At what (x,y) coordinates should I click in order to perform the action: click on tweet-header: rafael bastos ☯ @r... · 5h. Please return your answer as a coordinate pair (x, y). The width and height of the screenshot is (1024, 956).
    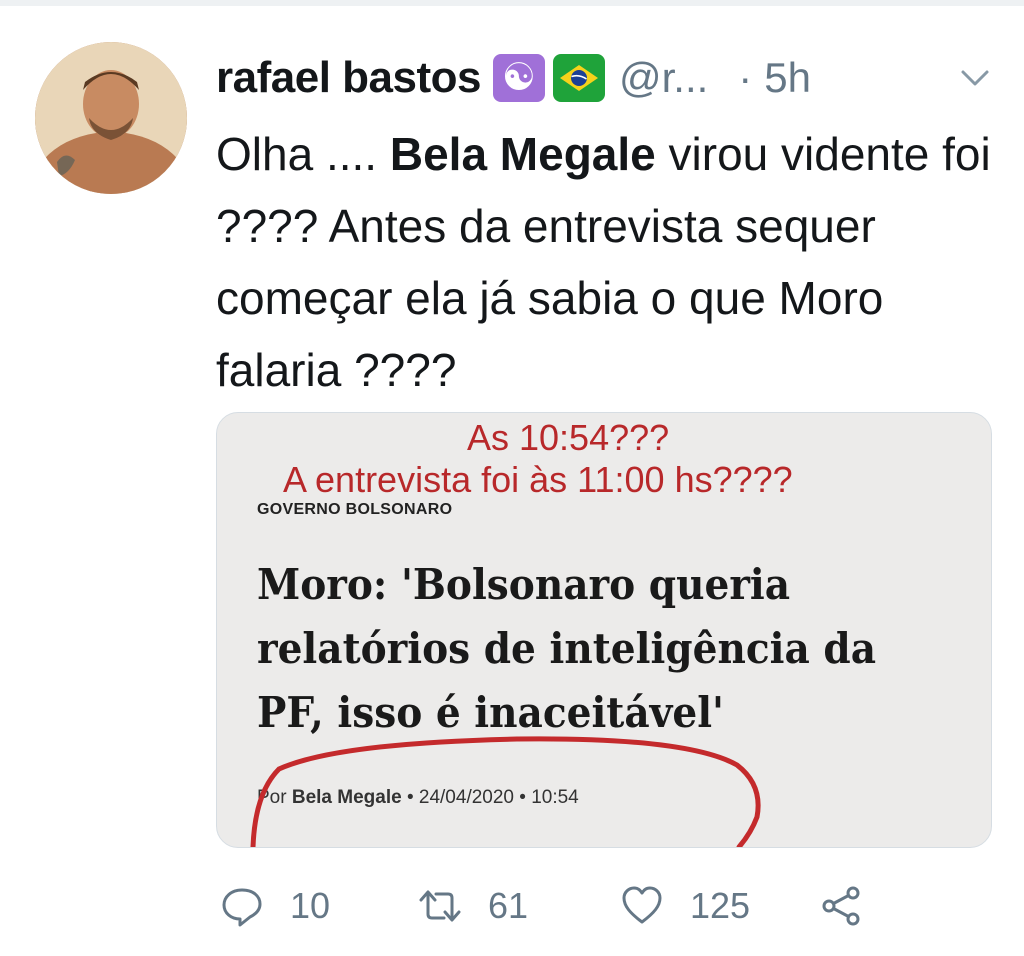
    Looking at the image, I should click on (513, 78).